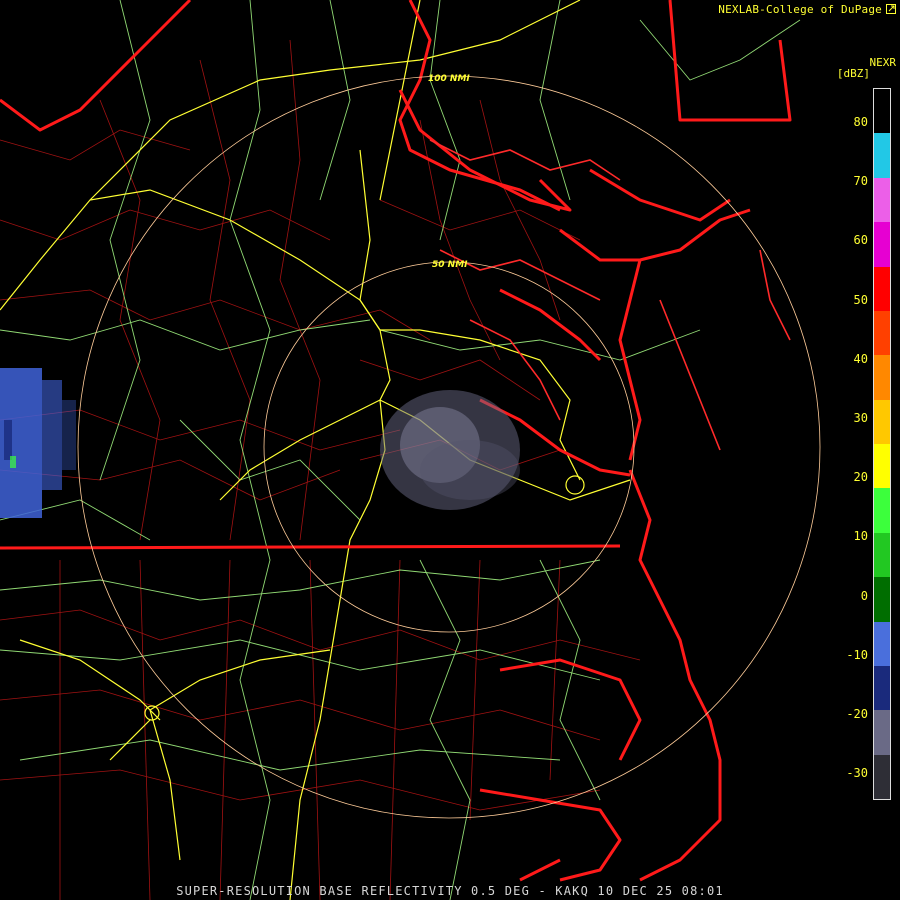 The width and height of the screenshot is (900, 900). What do you see at coordinates (860, 122) in the screenshot?
I see `scale-tick-label: 80` at bounding box center [860, 122].